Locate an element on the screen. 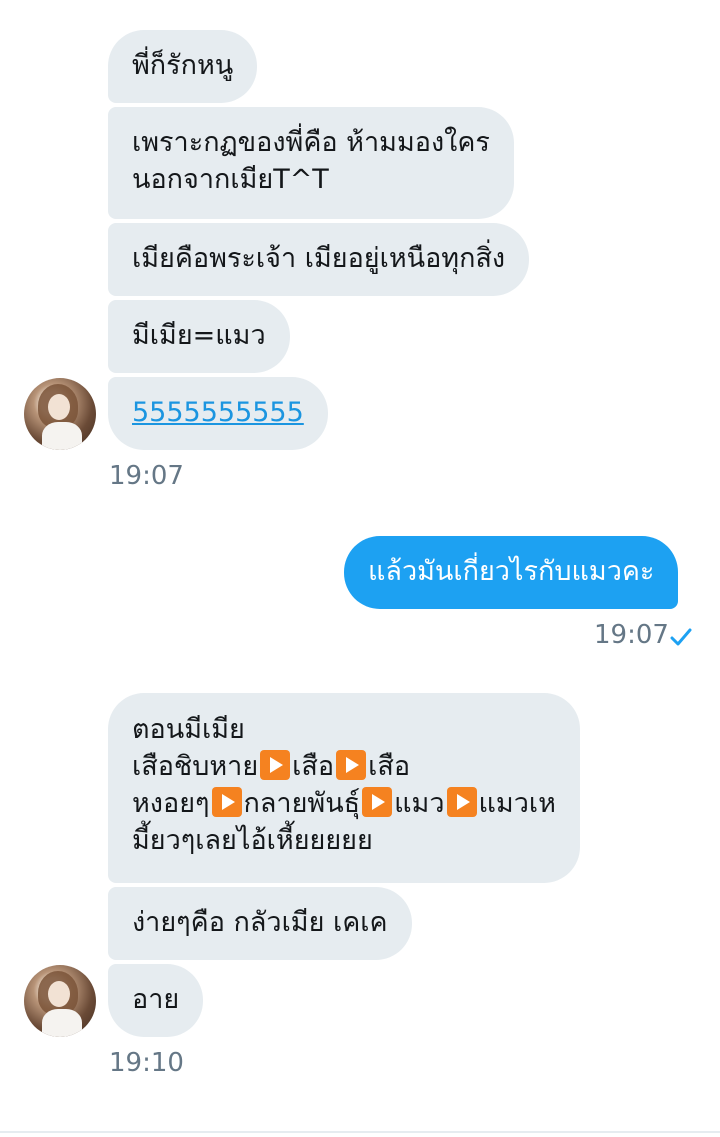 Image resolution: width=720 pixels, height=1137 pixels. received-message: พี่ก็รักหนู is located at coordinates (183, 66).